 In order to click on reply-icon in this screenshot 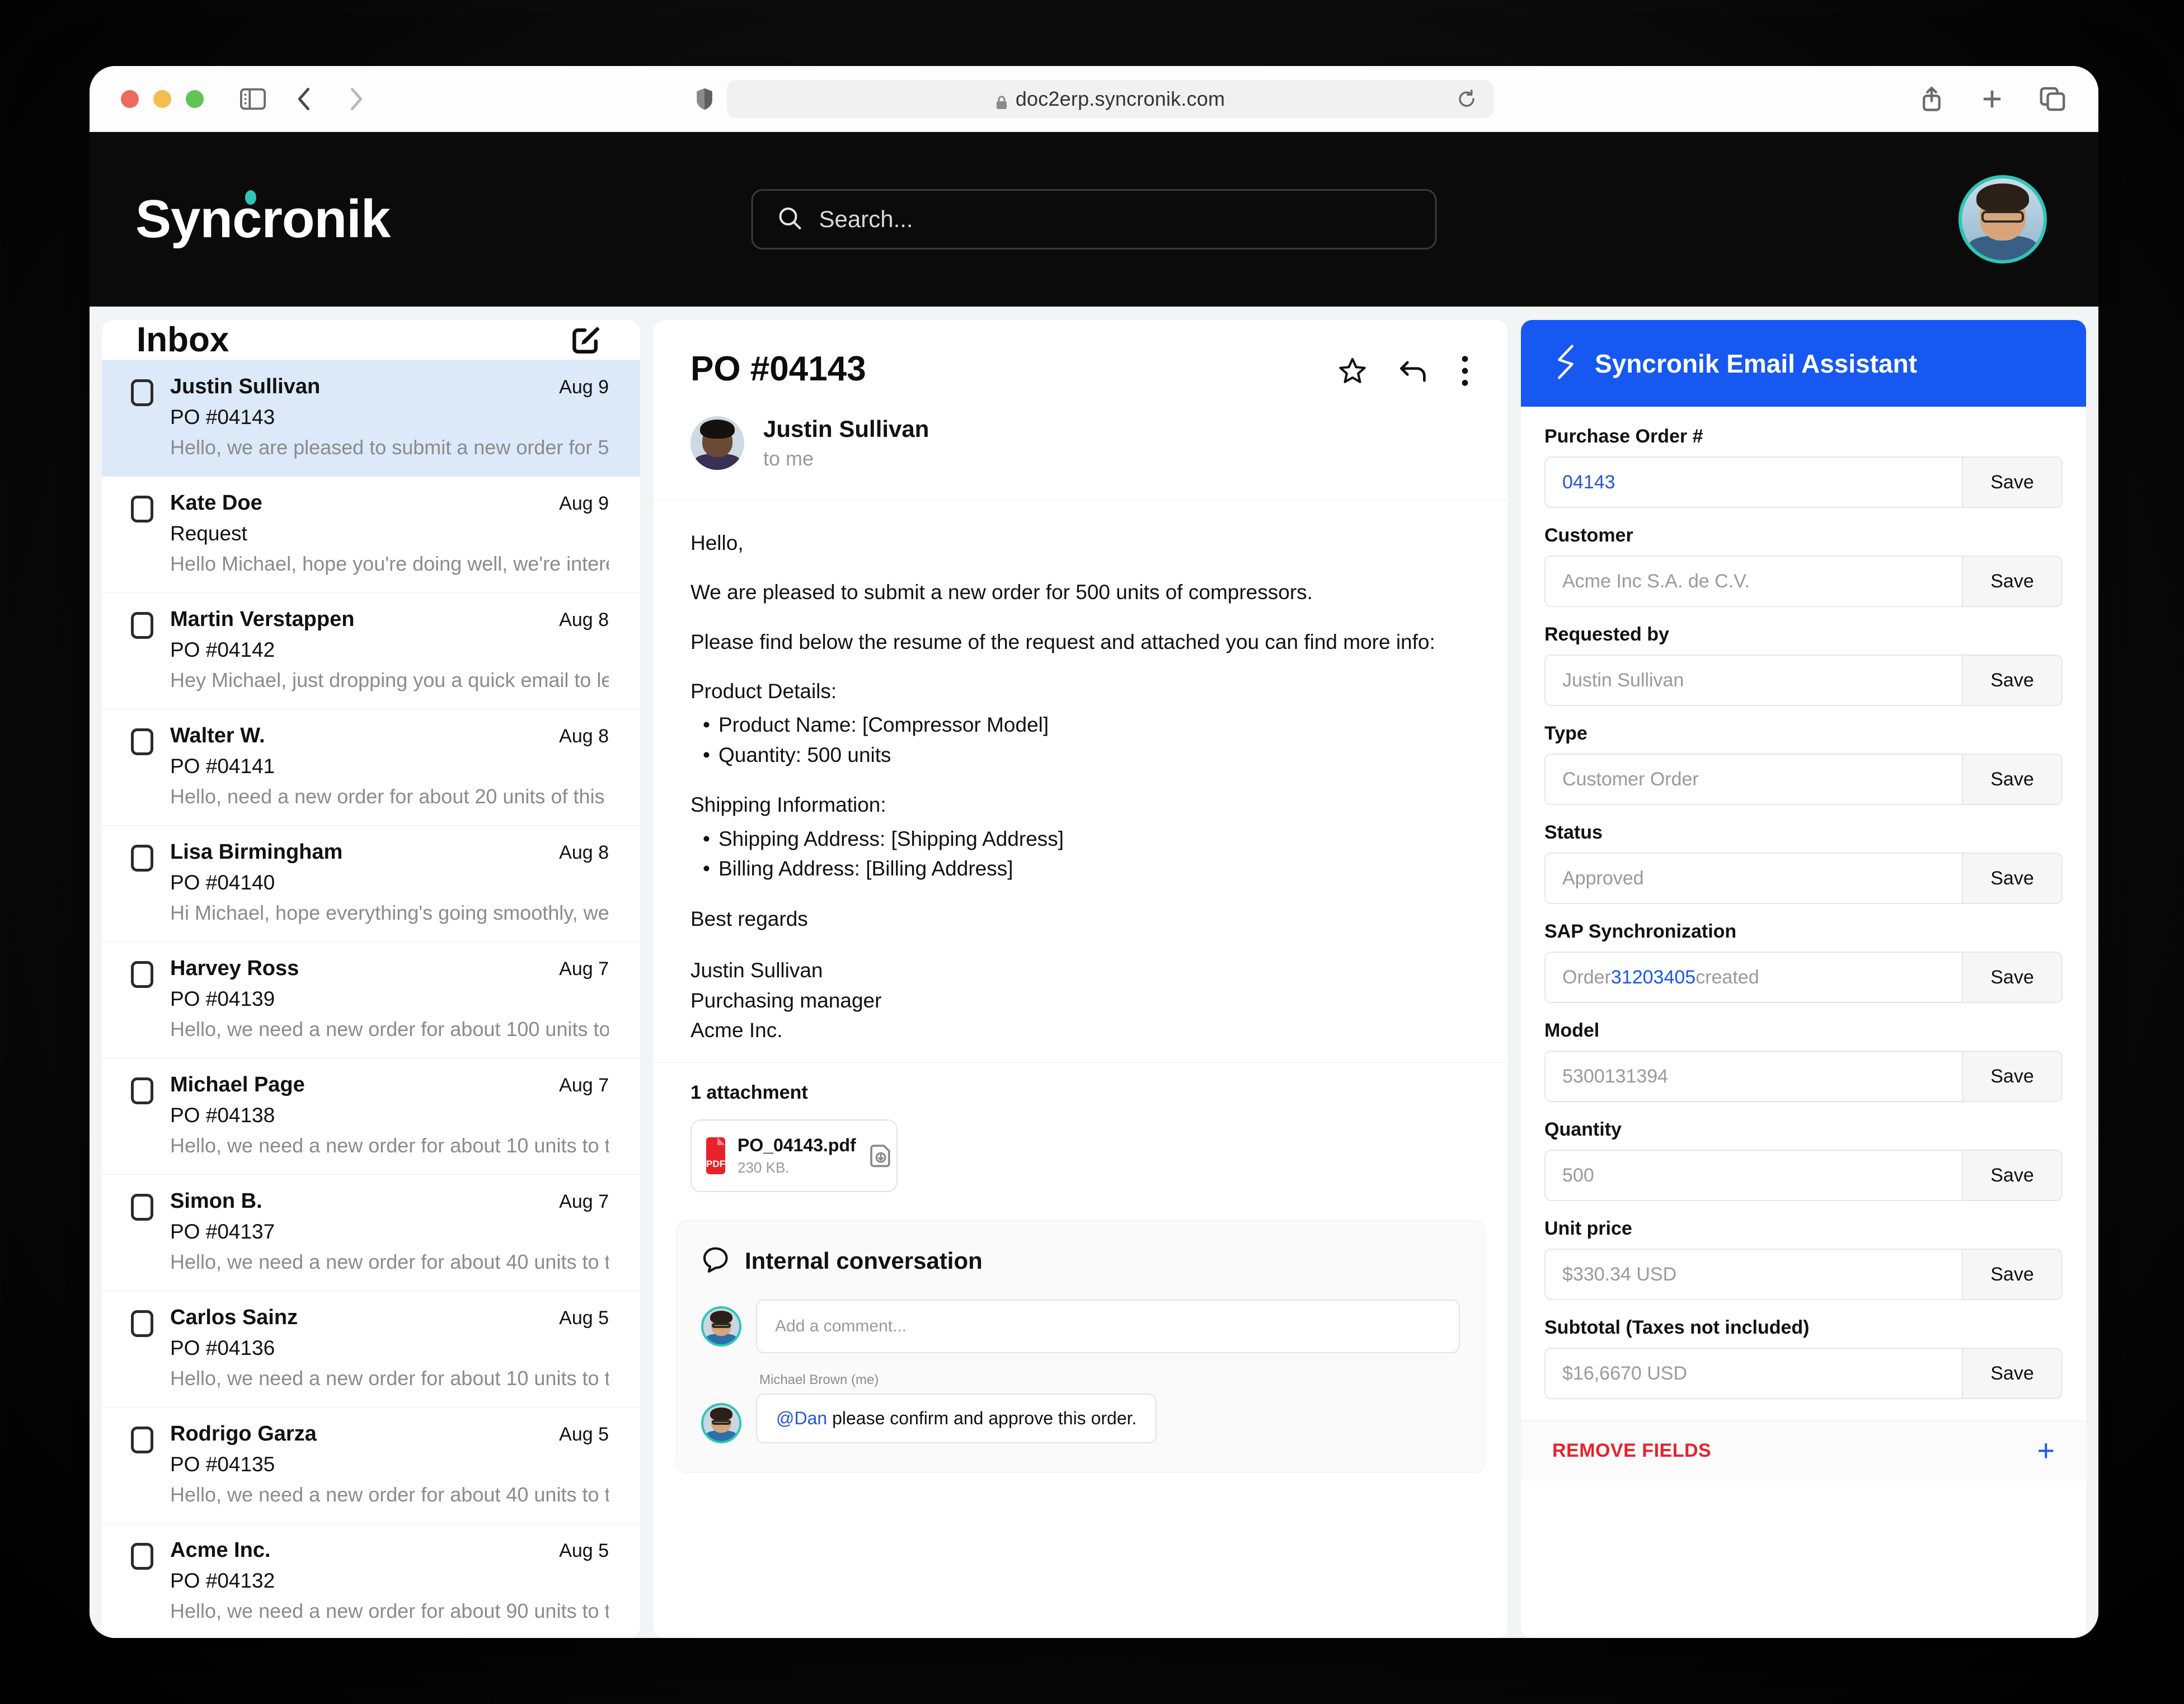, I will do `click(1413, 372)`.